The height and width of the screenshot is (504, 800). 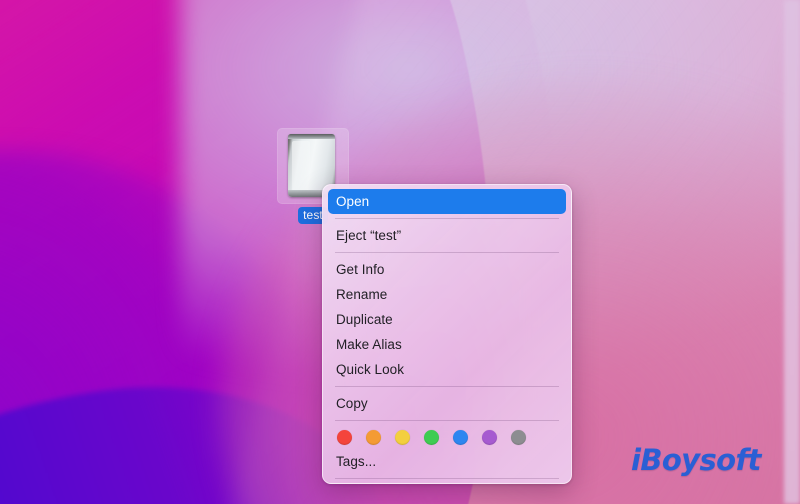 I want to click on menu-item-duplicate: Duplicate, so click(x=447, y=319).